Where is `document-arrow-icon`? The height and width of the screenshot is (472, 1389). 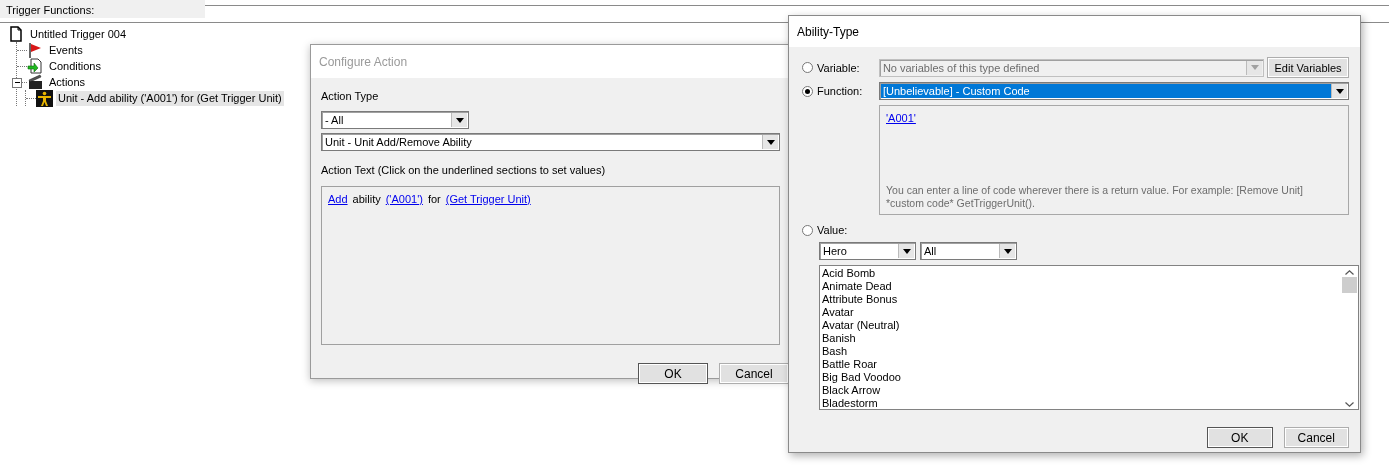 document-arrow-icon is located at coordinates (35, 66).